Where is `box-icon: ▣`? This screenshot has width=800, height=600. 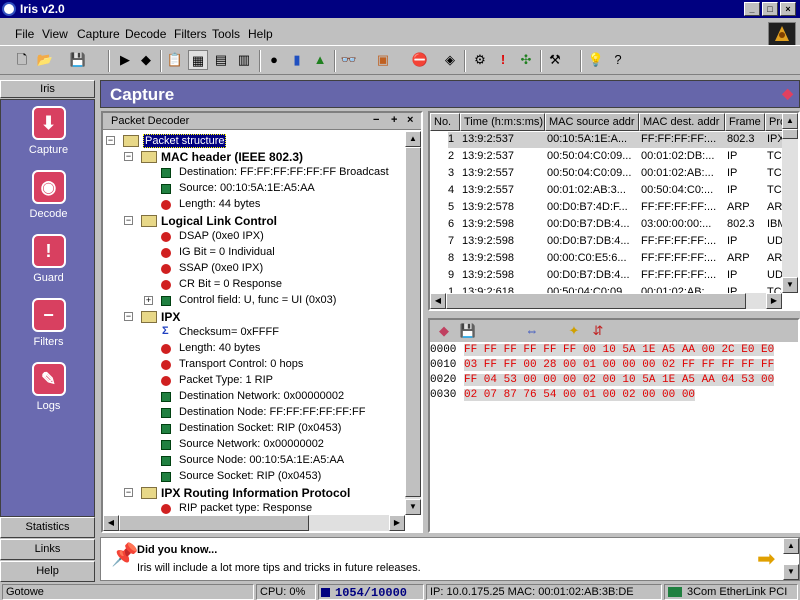
box-icon: ▣ is located at coordinates (383, 60).